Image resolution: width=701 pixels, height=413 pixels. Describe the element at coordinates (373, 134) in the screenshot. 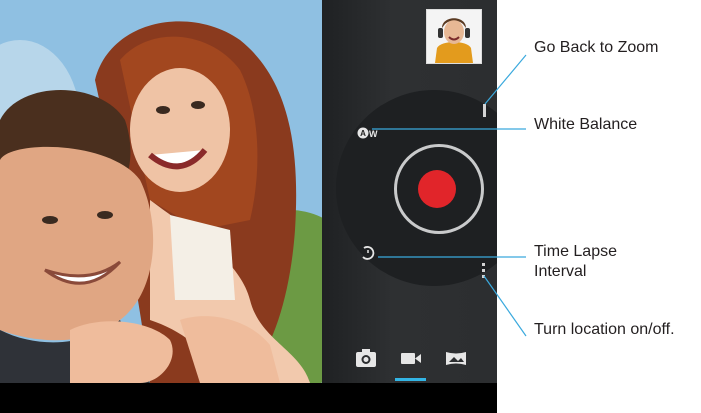

I see `svg-text: W` at that location.